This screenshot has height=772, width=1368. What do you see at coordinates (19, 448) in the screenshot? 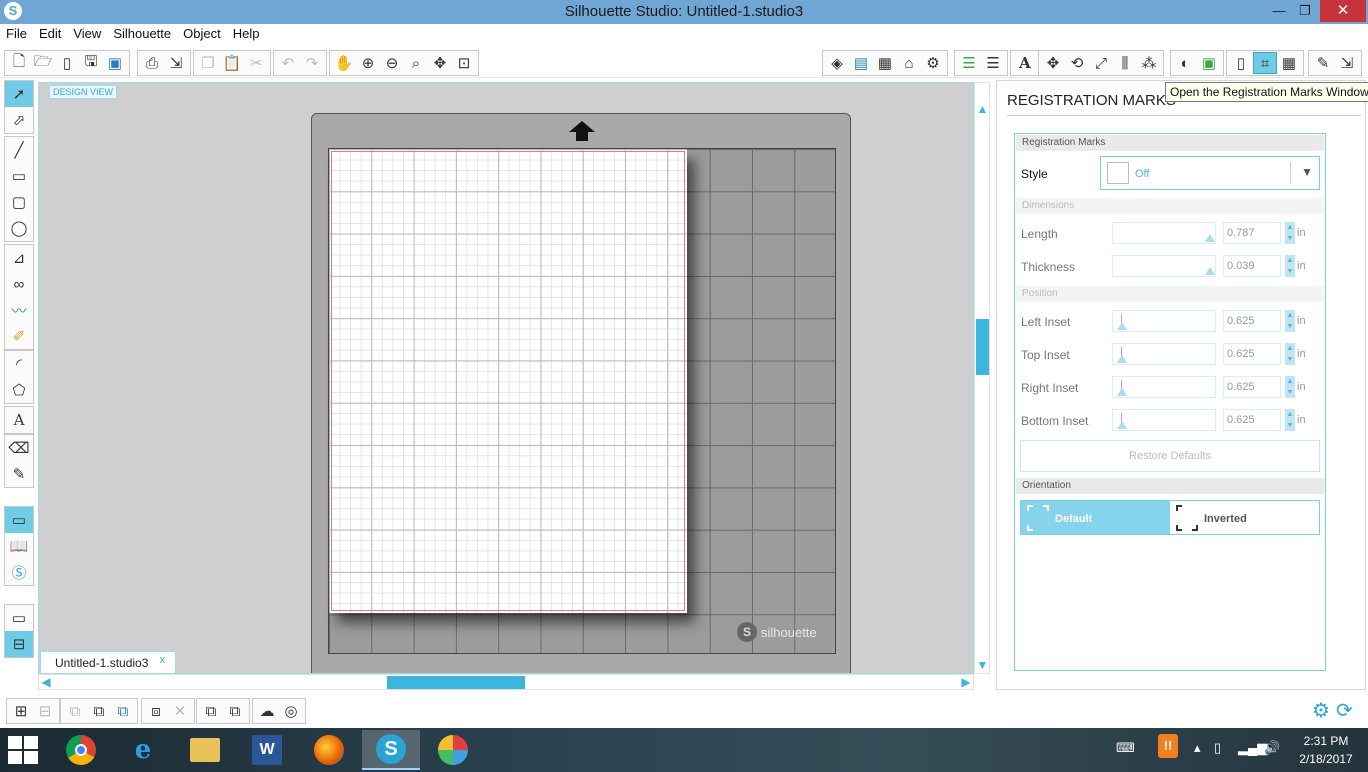
I see `eraser-tool-icon: ⌫` at bounding box center [19, 448].